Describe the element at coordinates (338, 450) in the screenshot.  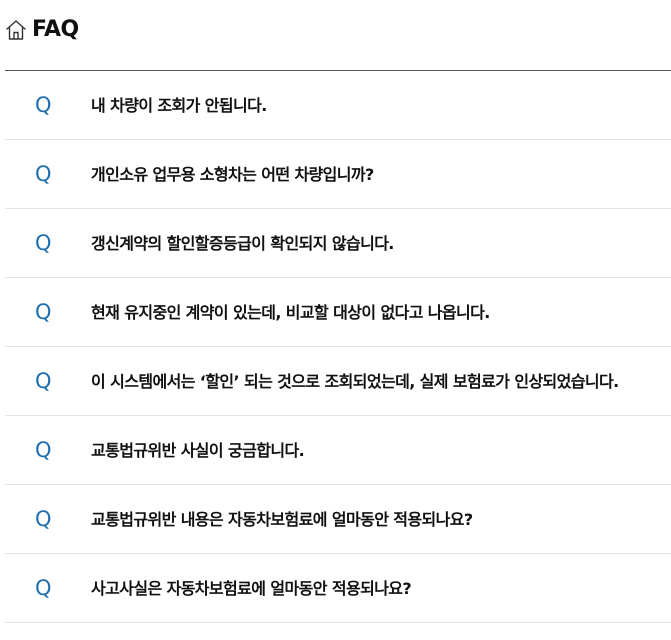
I see `faq-item: Q 교통법규위반 사실이 궁금합니다.` at that location.